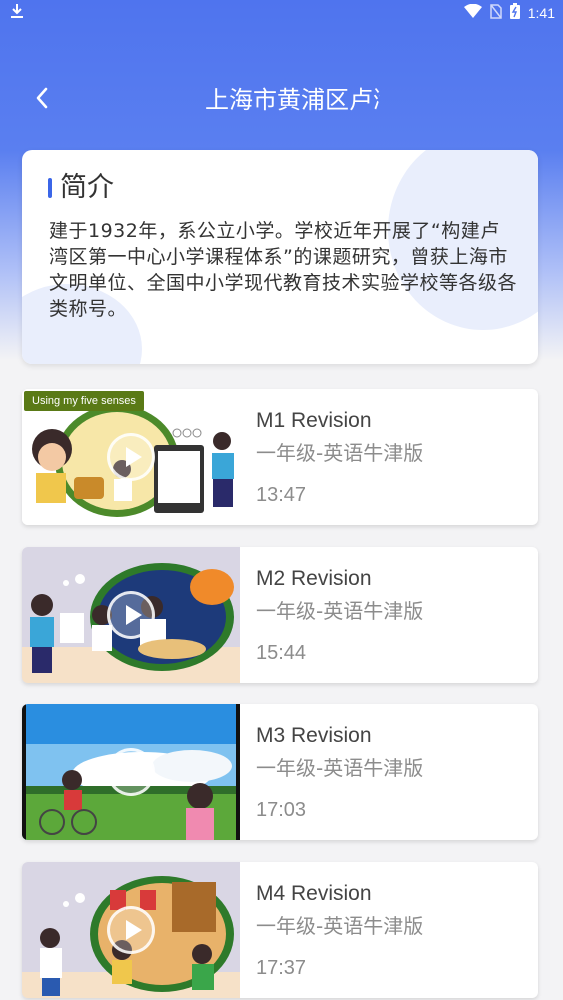 This screenshot has height=1000, width=563. Describe the element at coordinates (314, 735) in the screenshot. I see `video-title: M3 Revision` at that location.